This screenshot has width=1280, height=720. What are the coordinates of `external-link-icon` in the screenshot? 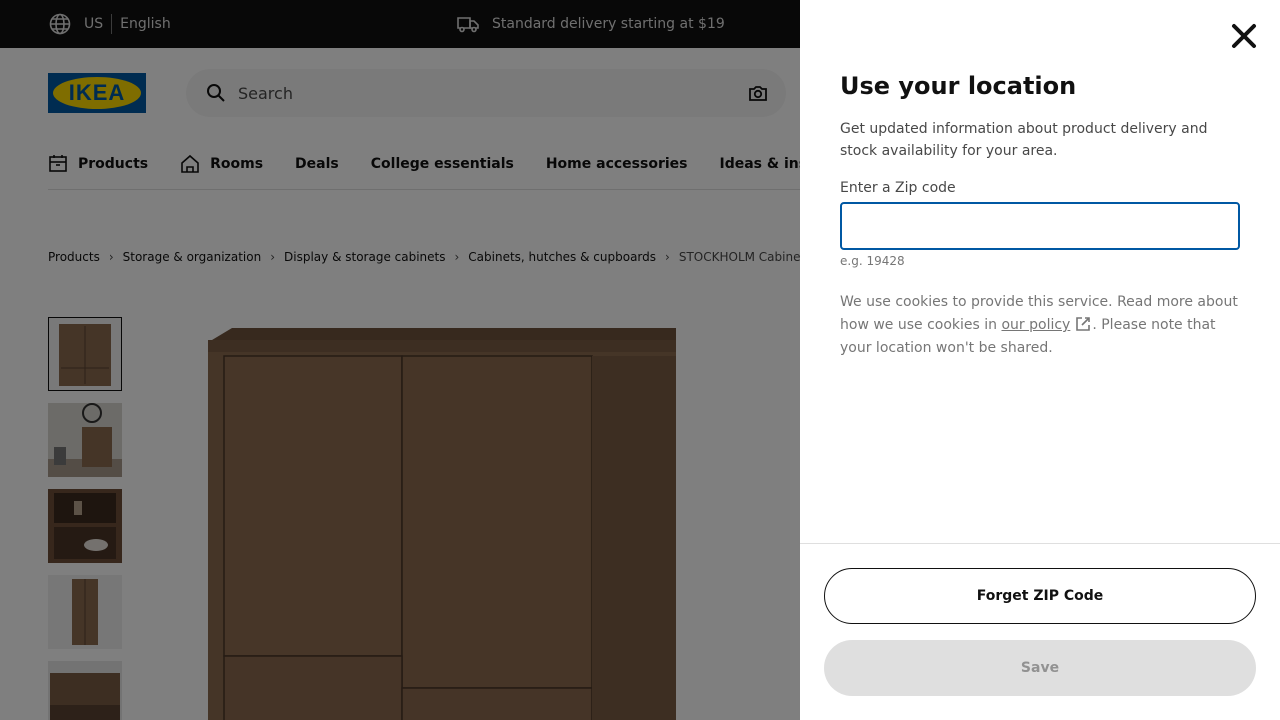 It's located at (1083, 324).